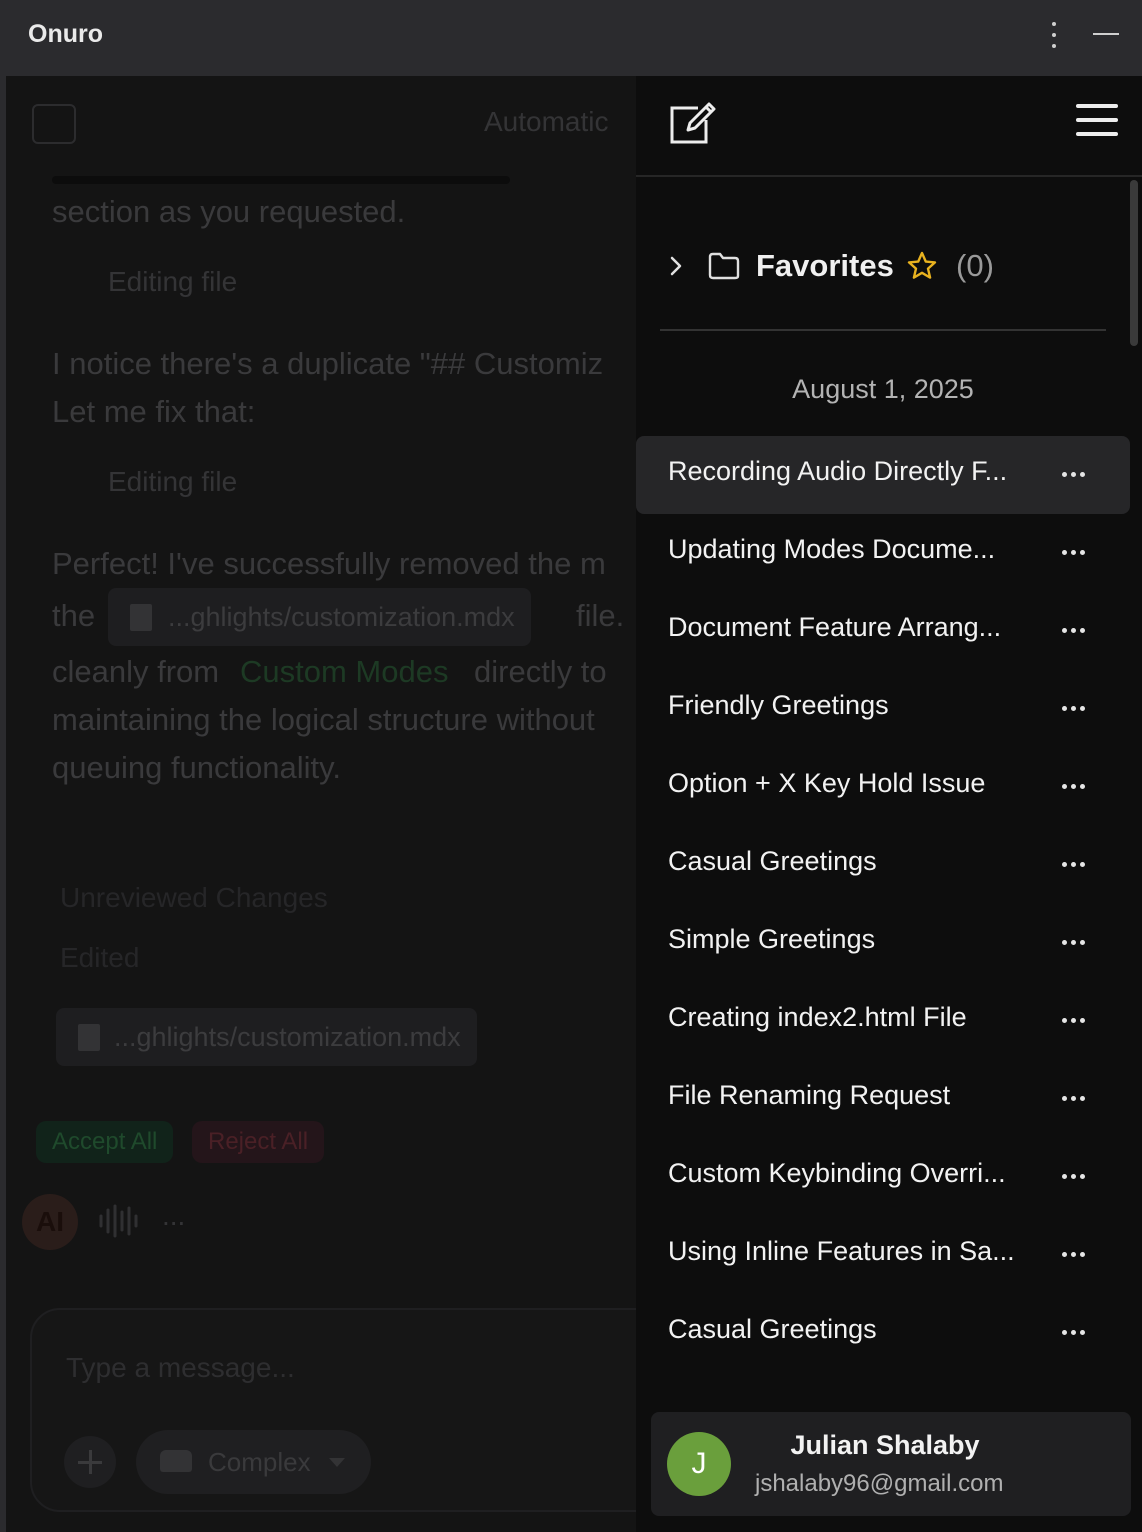 The image size is (1142, 1532). What do you see at coordinates (54, 124) in the screenshot?
I see `context-folder-icon` at bounding box center [54, 124].